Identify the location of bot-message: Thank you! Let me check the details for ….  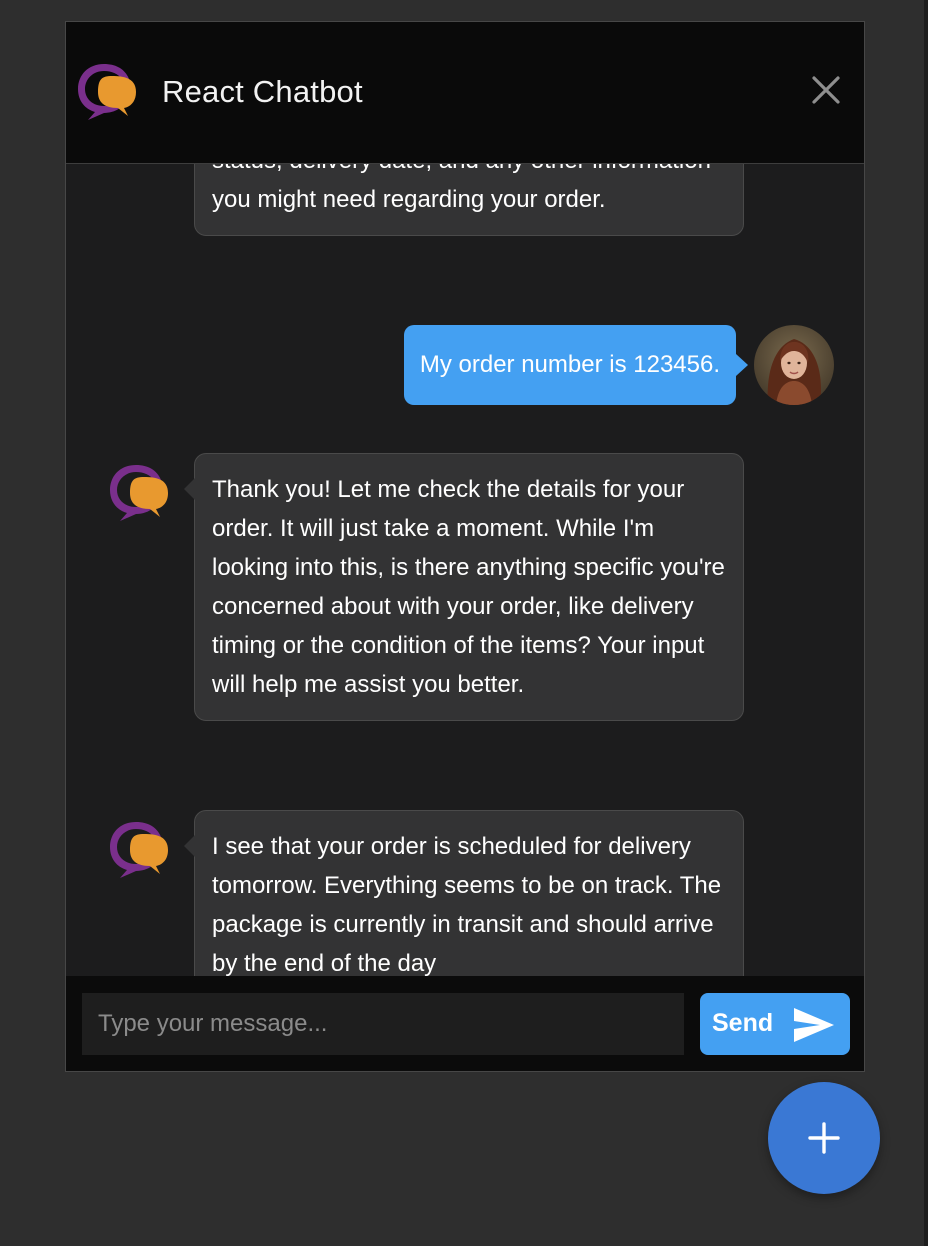
(464, 587).